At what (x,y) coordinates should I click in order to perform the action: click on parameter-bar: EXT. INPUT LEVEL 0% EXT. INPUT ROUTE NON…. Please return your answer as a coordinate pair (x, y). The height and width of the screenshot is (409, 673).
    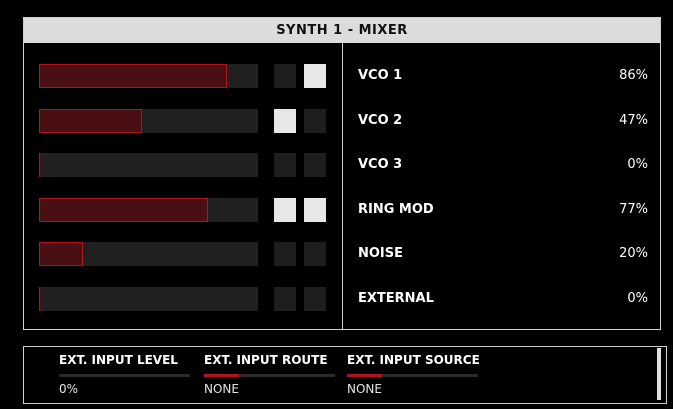
    Looking at the image, I should click on (345, 375).